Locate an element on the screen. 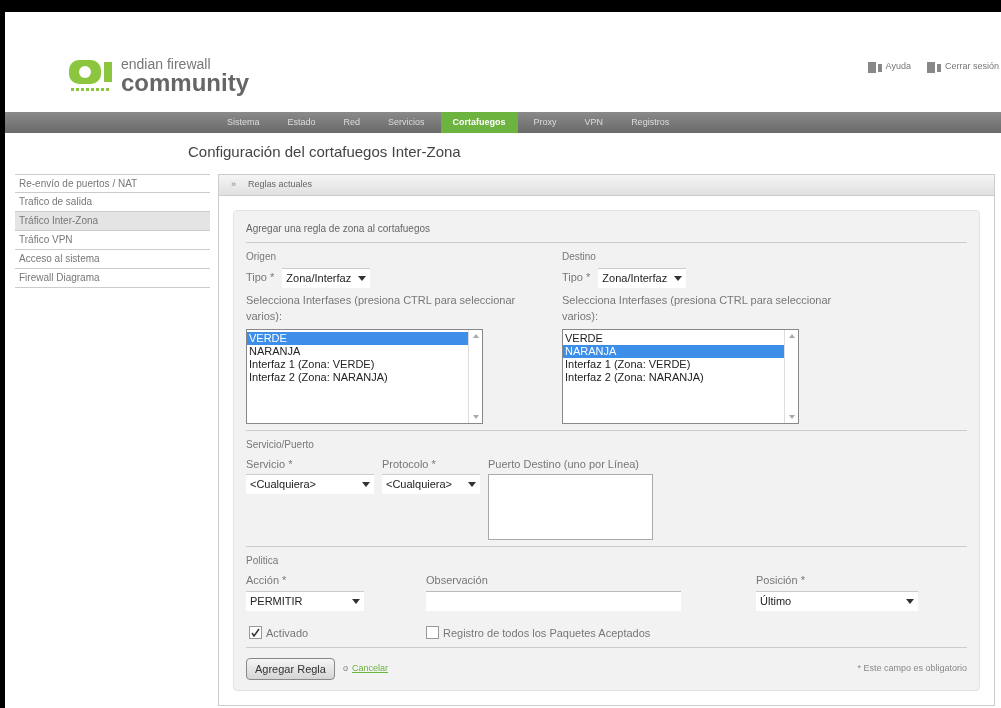 The width and height of the screenshot is (1001, 708). field-label: Observación is located at coordinates (457, 580).